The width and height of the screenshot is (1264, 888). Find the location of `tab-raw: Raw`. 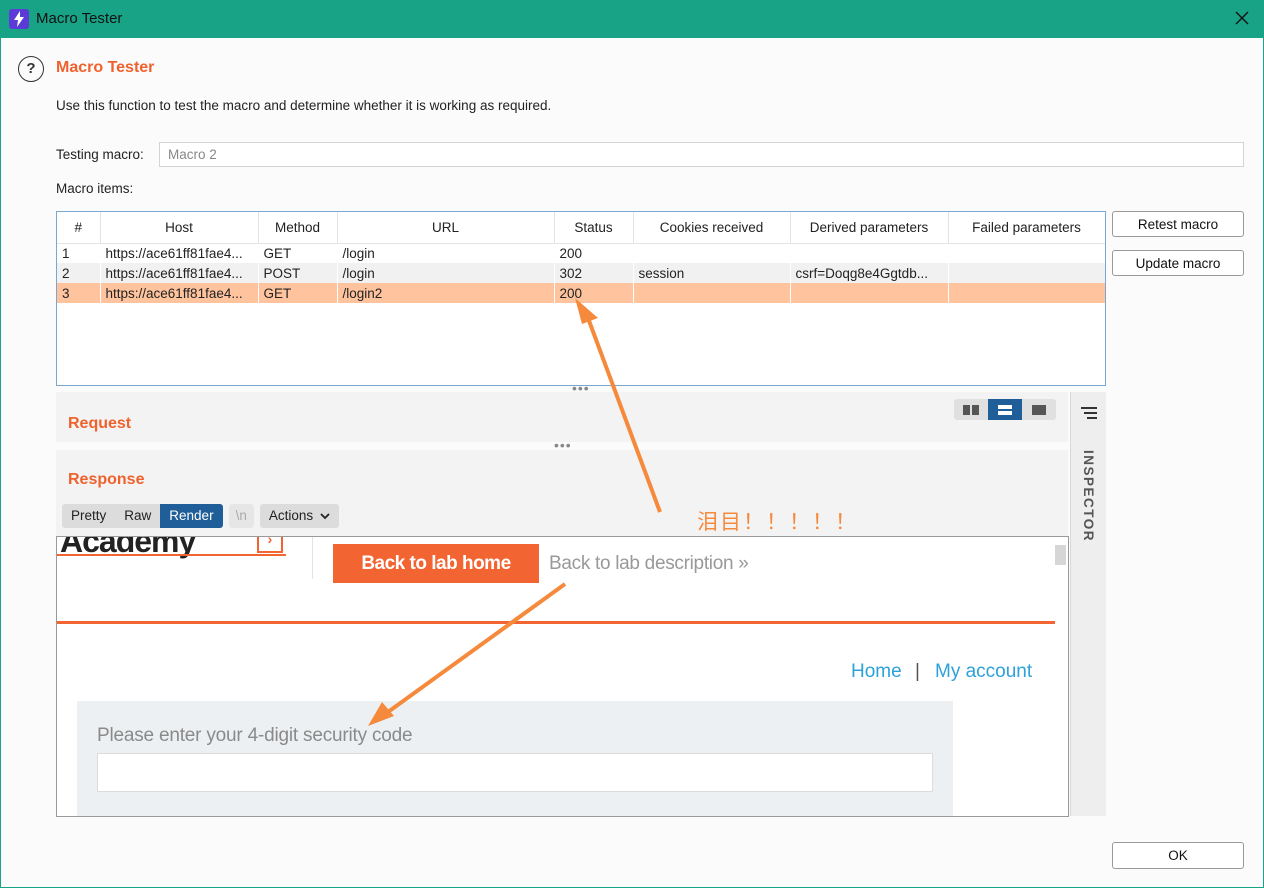

tab-raw: Raw is located at coordinates (138, 516).